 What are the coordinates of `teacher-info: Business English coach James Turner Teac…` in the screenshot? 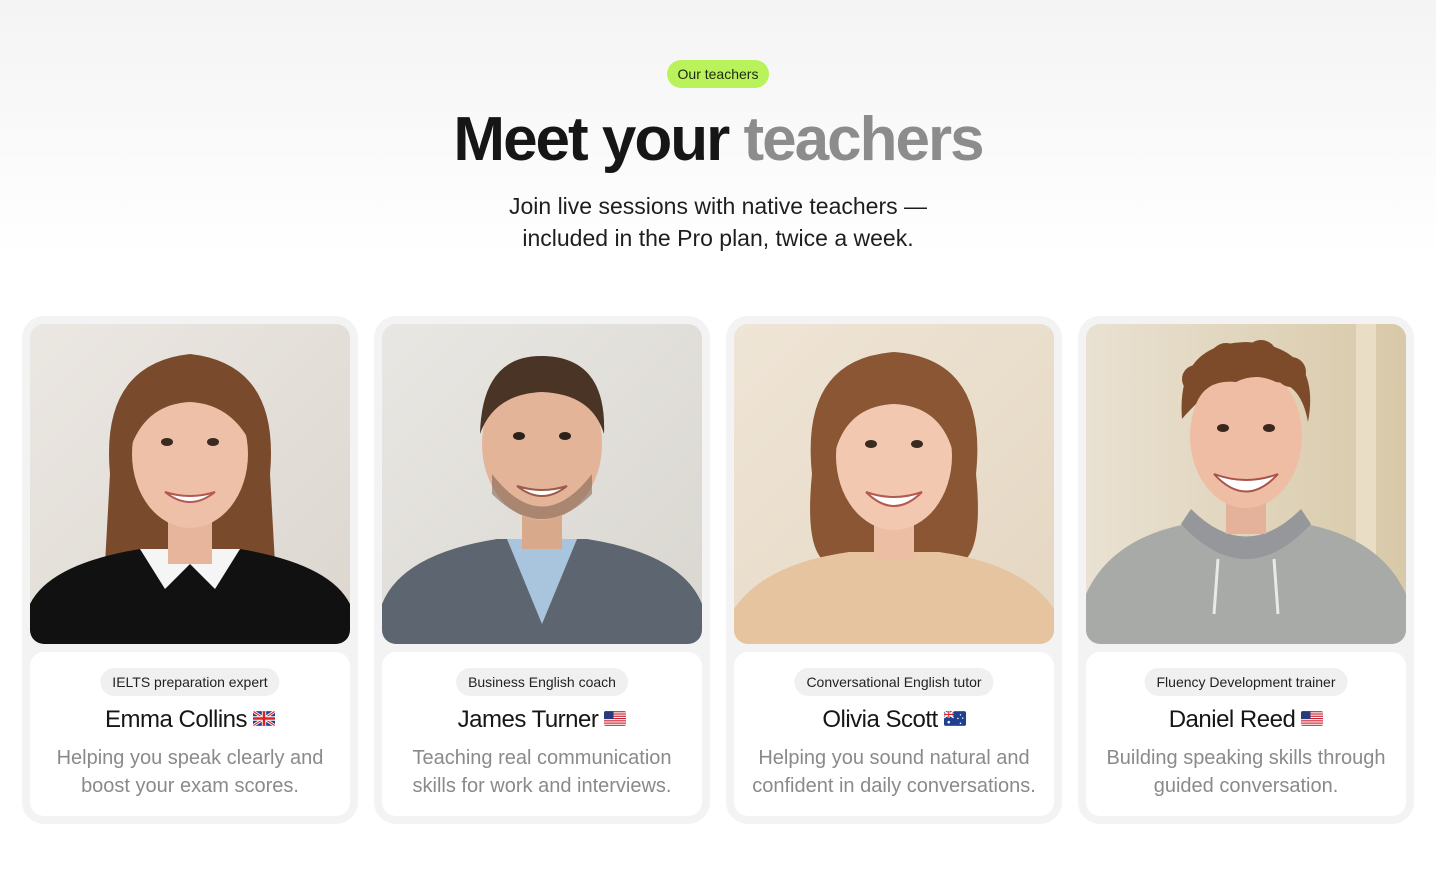 It's located at (542, 734).